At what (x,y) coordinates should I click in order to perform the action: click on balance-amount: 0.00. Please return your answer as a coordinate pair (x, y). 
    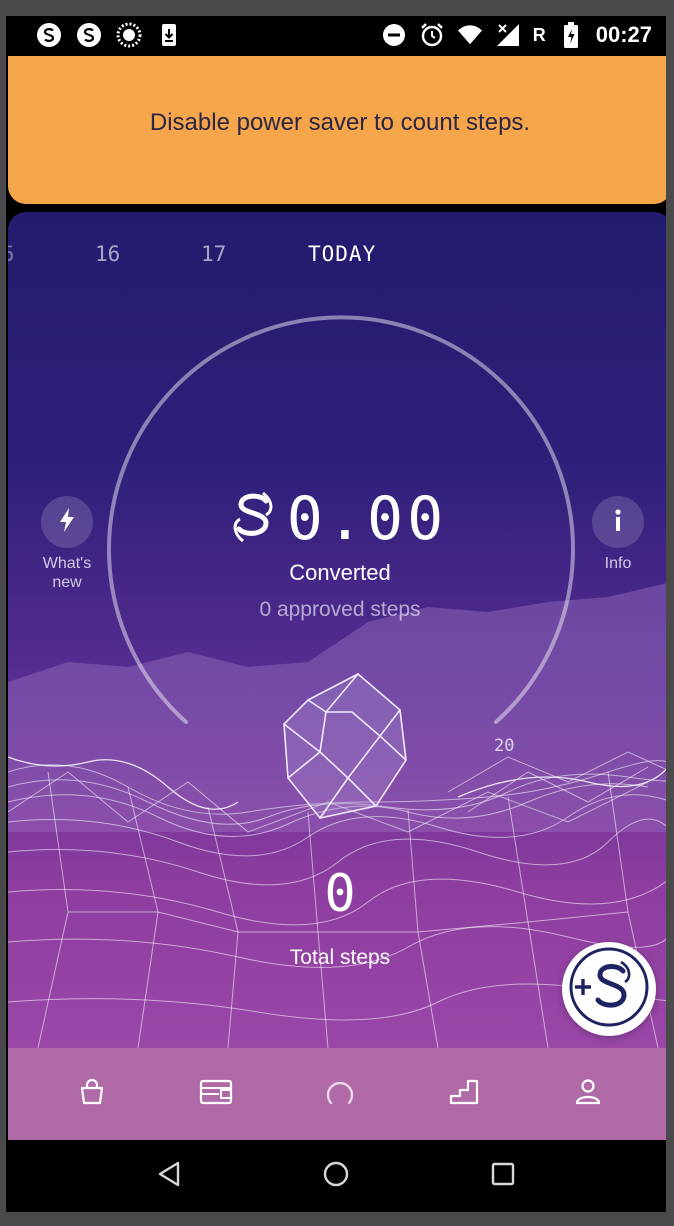
    Looking at the image, I should click on (367, 519).